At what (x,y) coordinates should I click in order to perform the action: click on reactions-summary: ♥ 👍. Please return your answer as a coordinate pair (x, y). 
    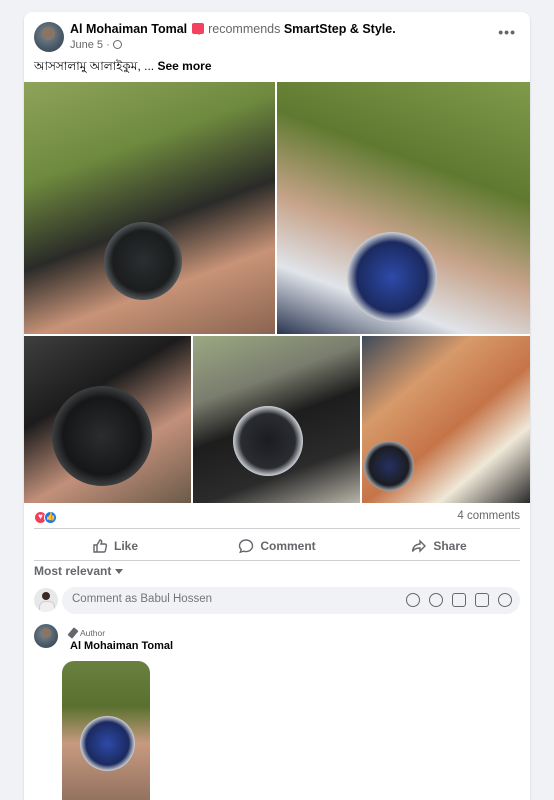
    Looking at the image, I should click on (49, 518).